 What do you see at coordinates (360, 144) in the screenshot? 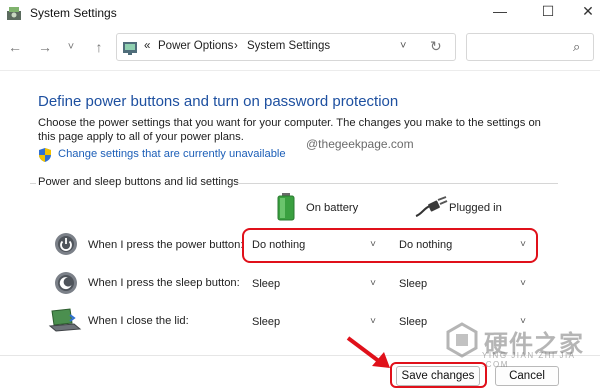
I see `watermark-text: @thegeekpage.com` at bounding box center [360, 144].